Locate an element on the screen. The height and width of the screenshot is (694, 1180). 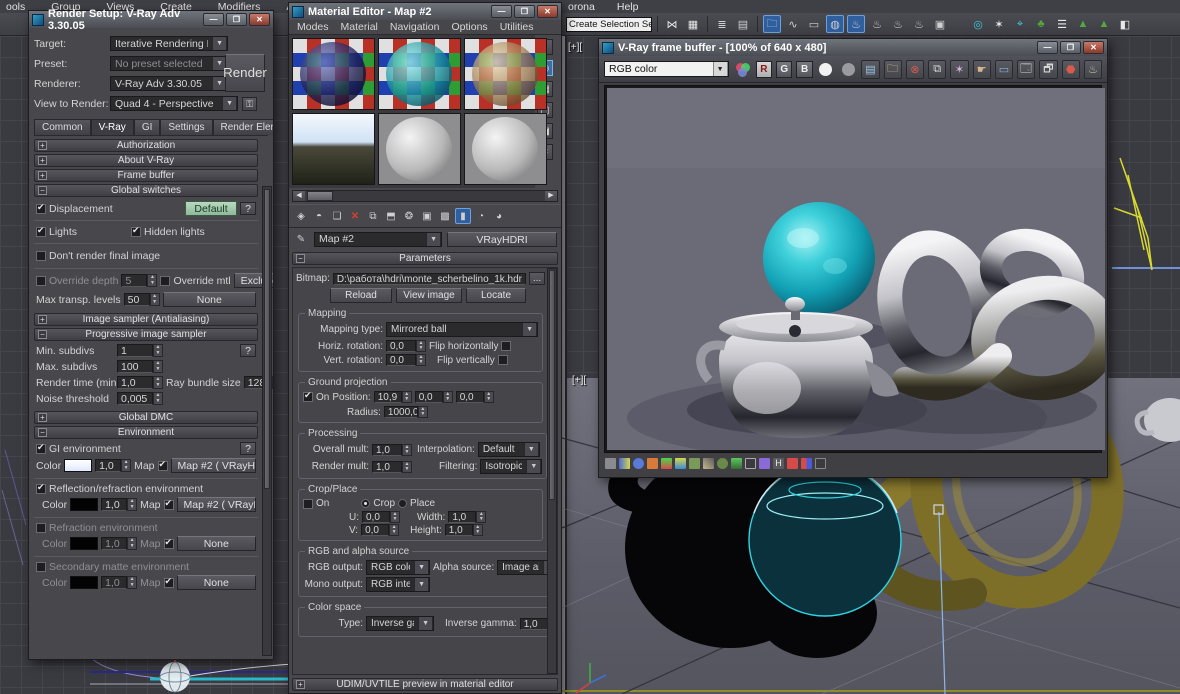
filtering-dropdown: Isotropic is located at coordinates (511, 466).